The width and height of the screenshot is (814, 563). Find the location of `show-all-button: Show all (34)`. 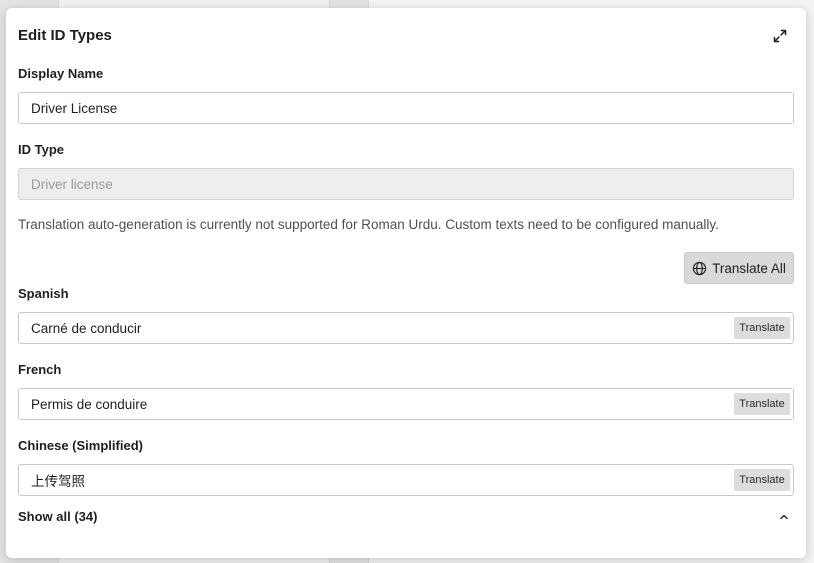

show-all-button: Show all (34) is located at coordinates (57, 516).